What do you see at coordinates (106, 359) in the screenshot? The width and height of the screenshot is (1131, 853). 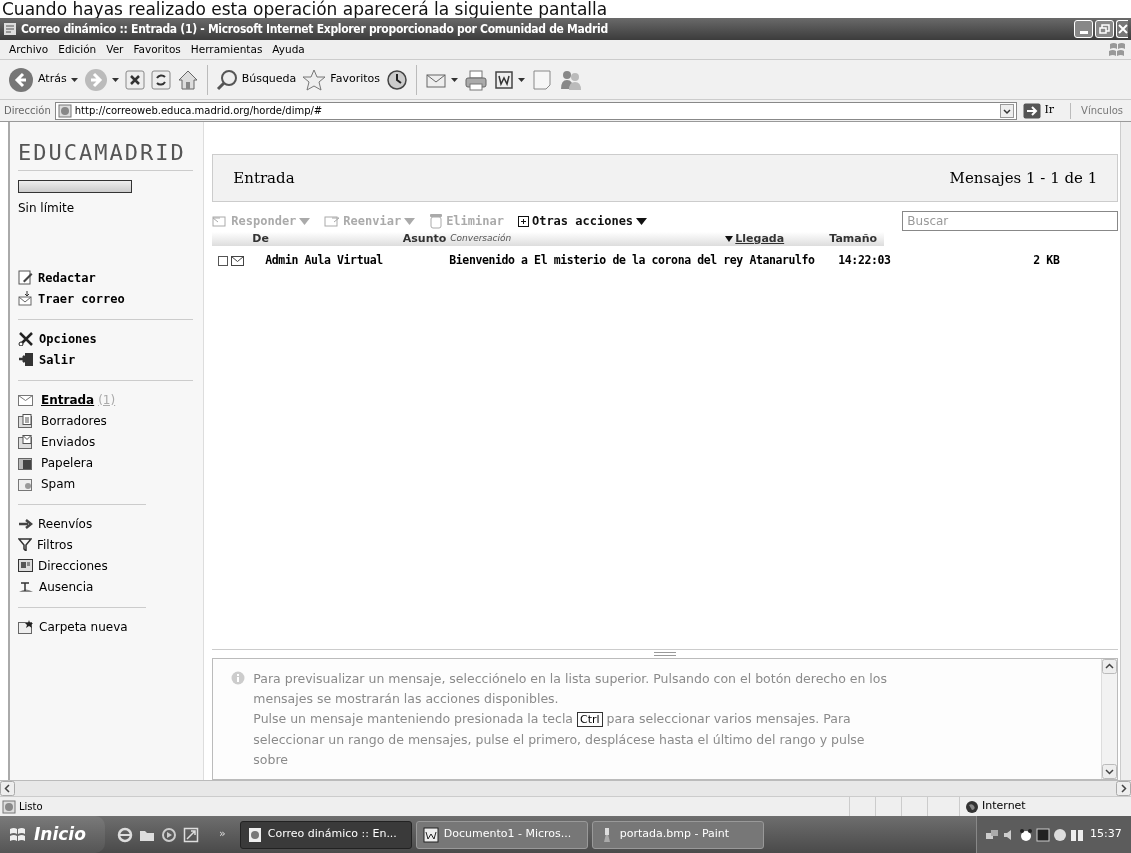 I see `sidebar-item: Salir` at bounding box center [106, 359].